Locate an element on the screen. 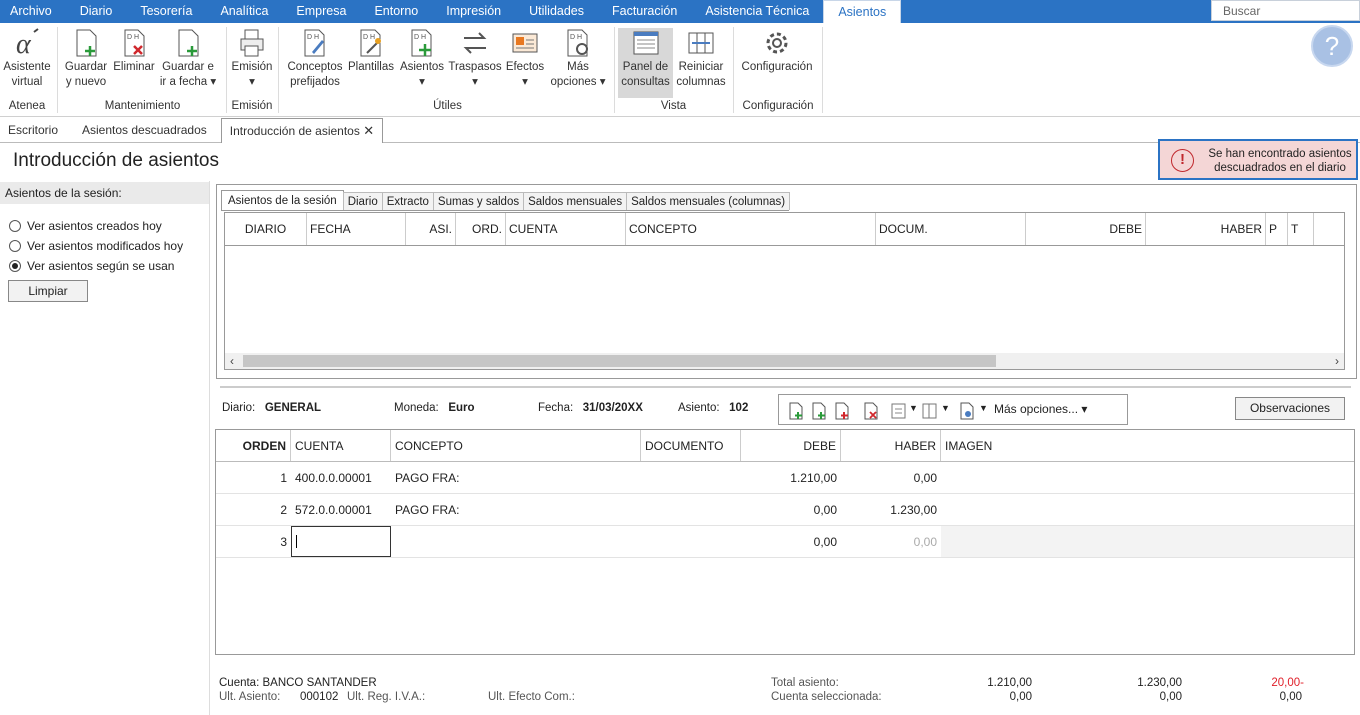  table-row: 2 572.0.0.00001 PAGO FRA: 0,00 1.230,00 is located at coordinates (785, 510).